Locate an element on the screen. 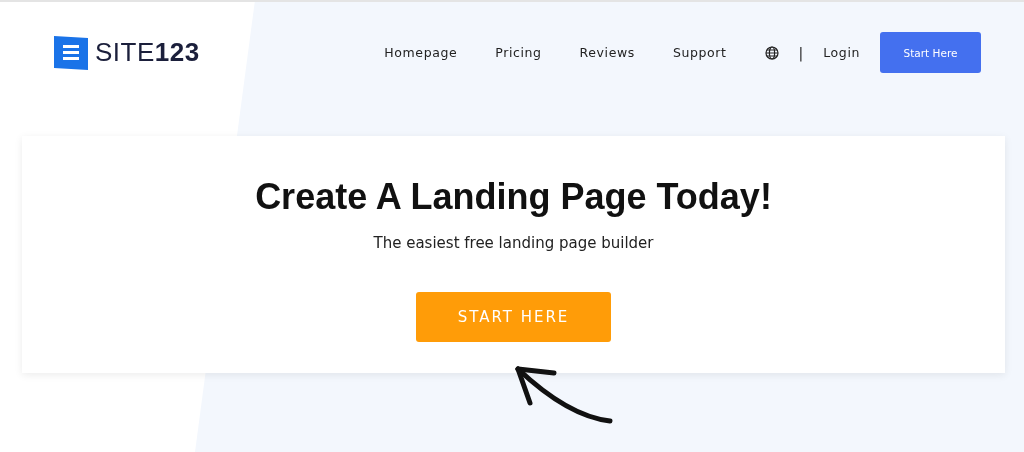  nav-link: Support is located at coordinates (699, 52).